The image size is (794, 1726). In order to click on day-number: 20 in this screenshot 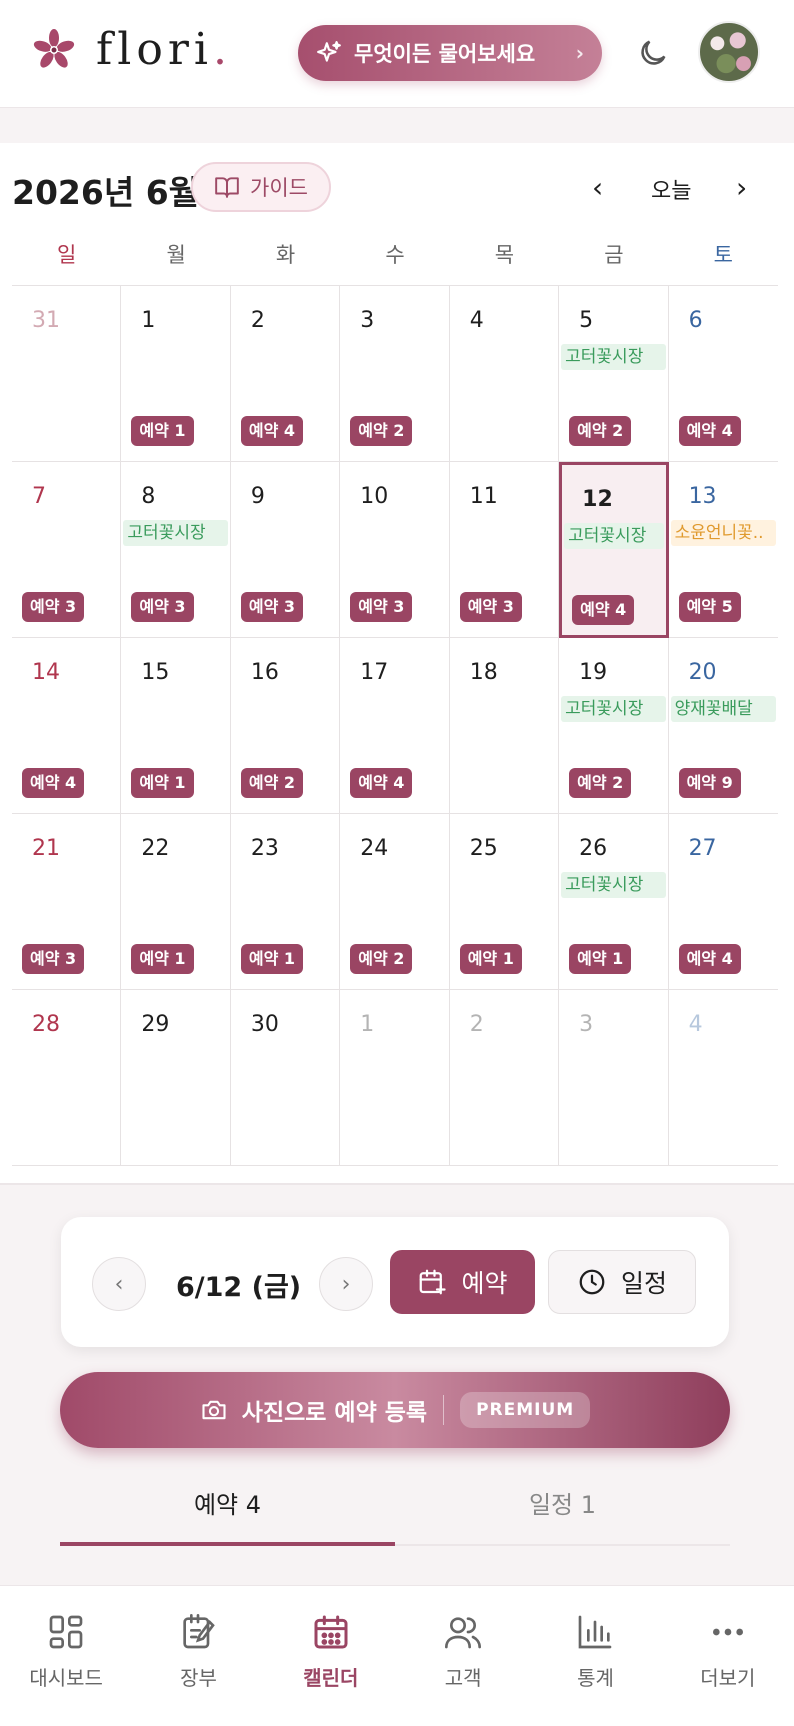, I will do `click(702, 672)`.